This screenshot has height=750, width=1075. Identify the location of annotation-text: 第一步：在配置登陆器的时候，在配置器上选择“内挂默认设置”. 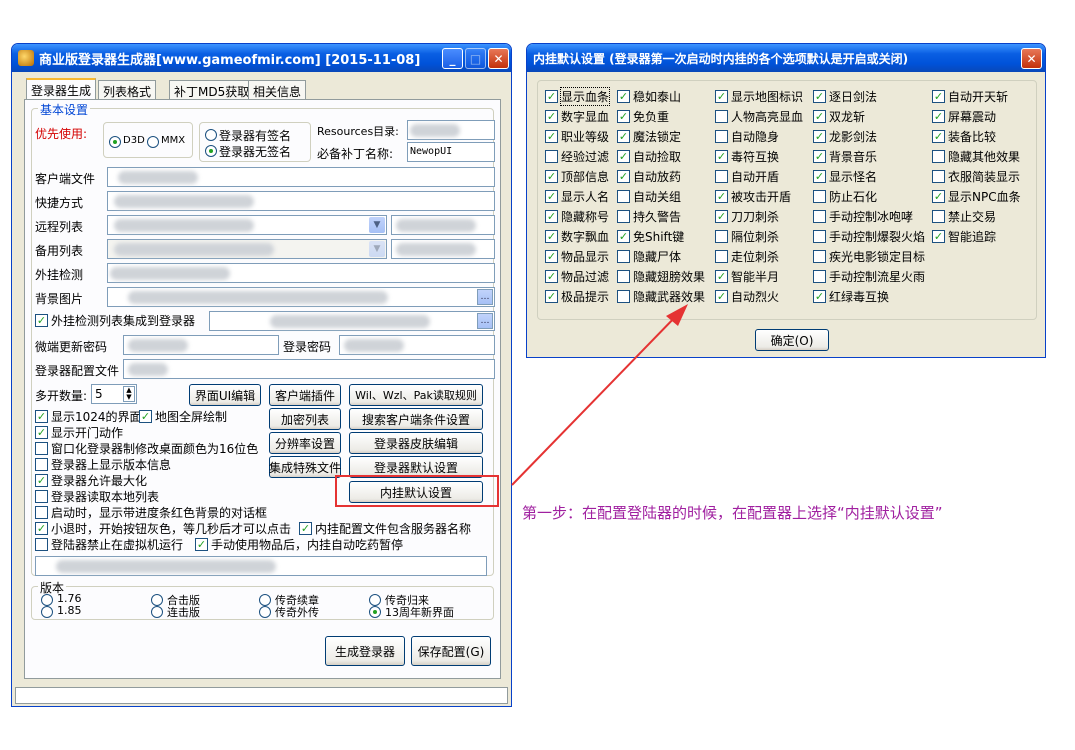
(732, 513).